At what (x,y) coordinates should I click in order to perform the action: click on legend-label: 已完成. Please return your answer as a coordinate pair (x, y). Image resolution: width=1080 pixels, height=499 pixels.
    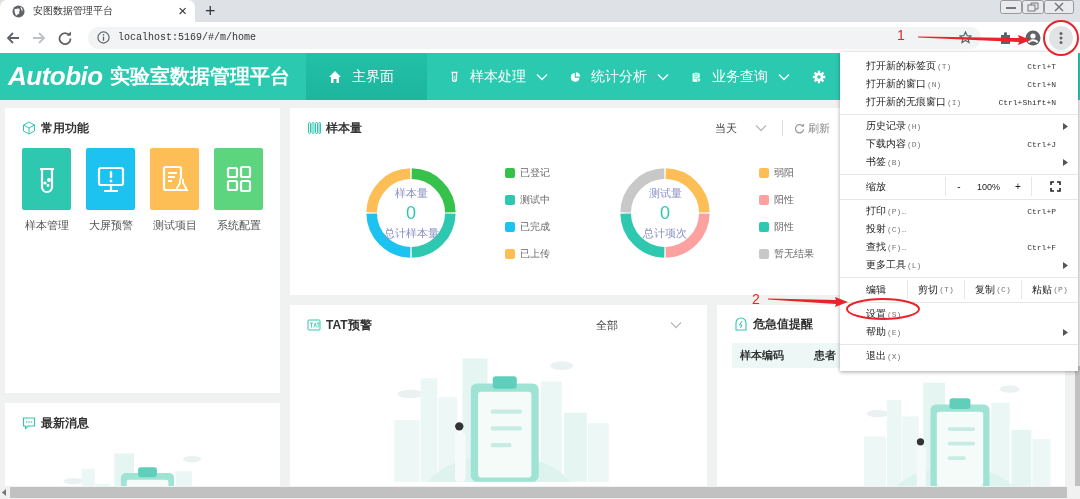
    Looking at the image, I should click on (535, 227).